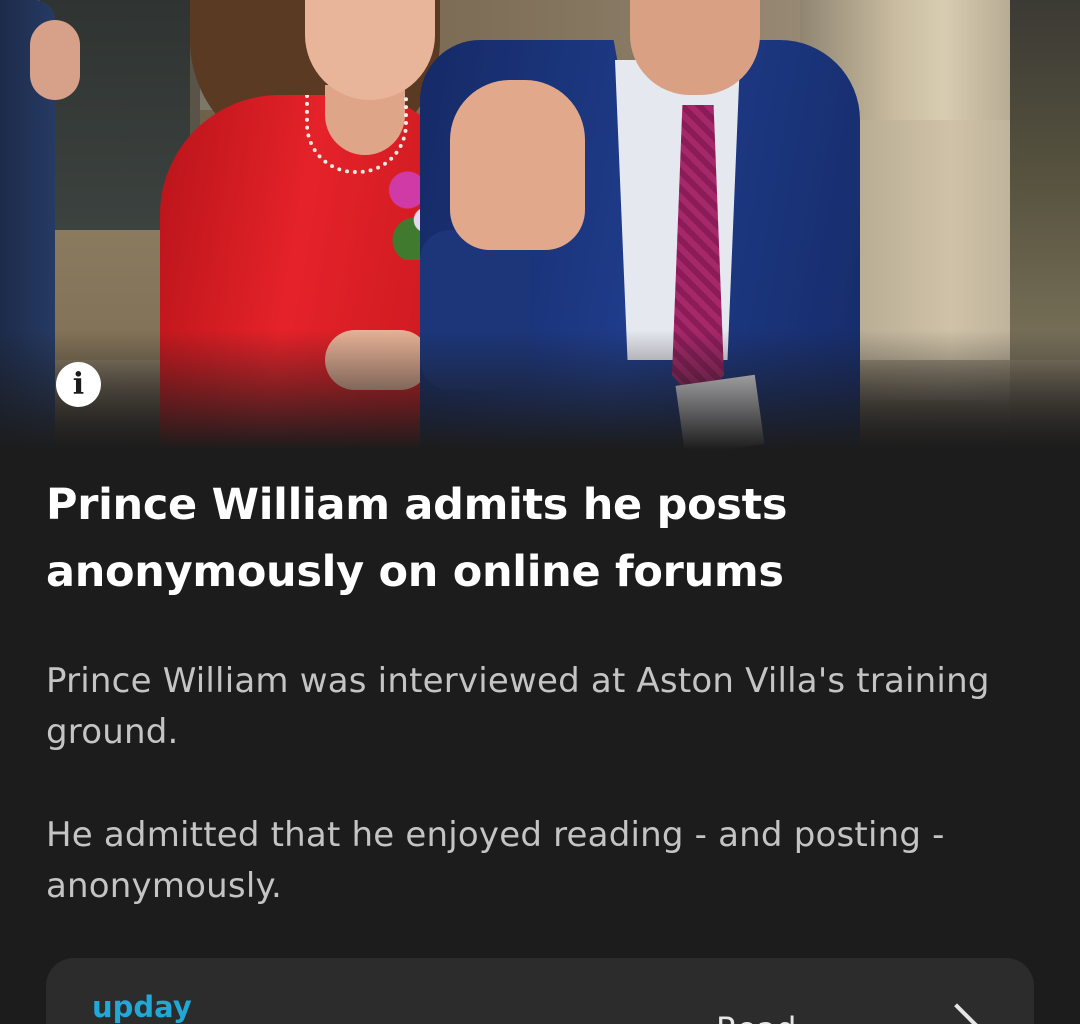  Describe the element at coordinates (517, 165) in the screenshot. I see `photo-man-waving-hand` at that location.